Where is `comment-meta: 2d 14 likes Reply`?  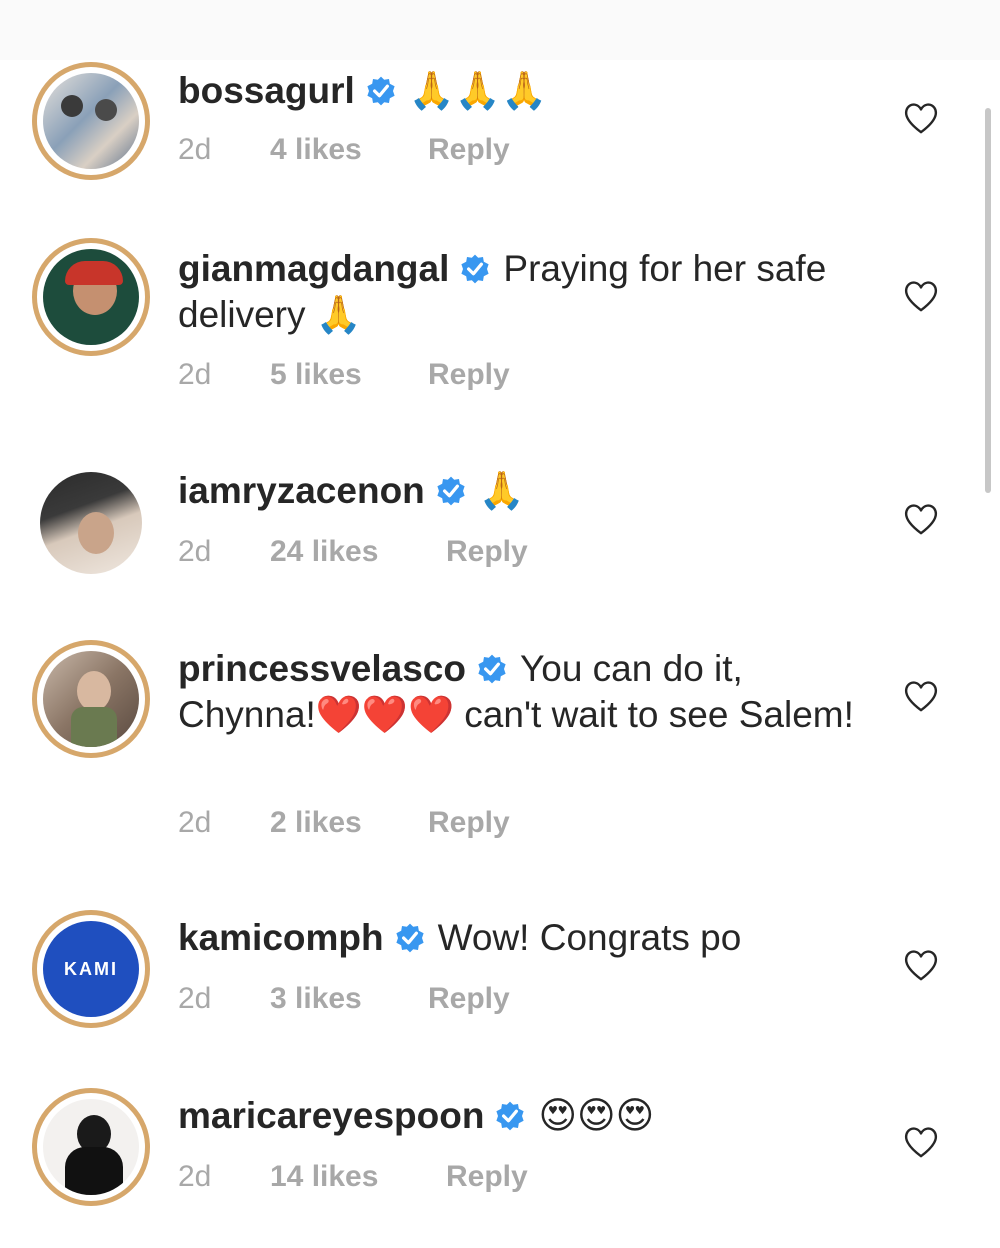
comment-meta: 2d 14 likes Reply is located at coordinates (353, 1177).